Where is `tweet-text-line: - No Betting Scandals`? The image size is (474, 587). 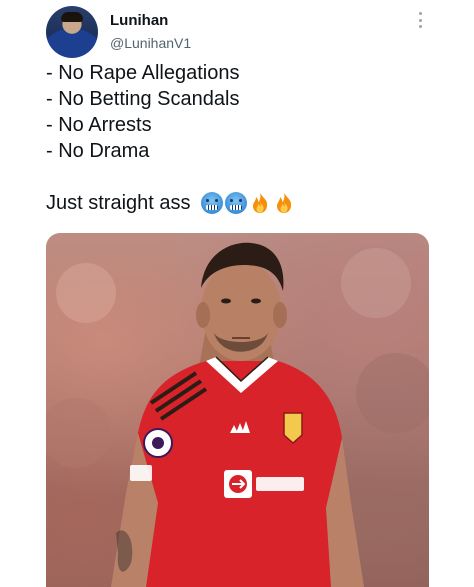 tweet-text-line: - No Betting Scandals is located at coordinates (143, 99).